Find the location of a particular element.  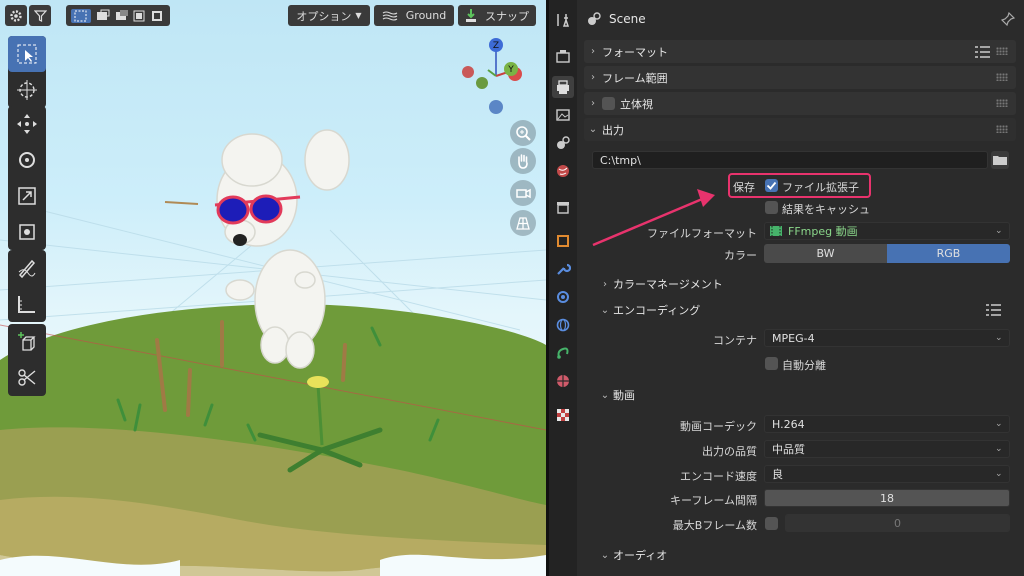

checker-icon is located at coordinates (563, 415).